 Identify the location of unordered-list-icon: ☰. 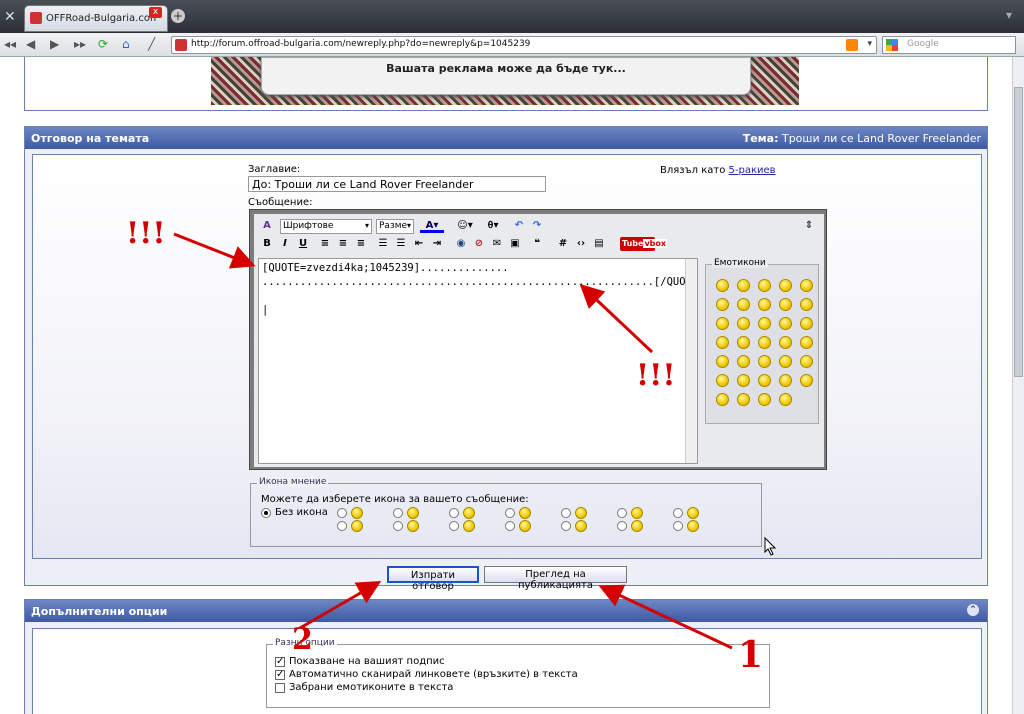
(401, 244).